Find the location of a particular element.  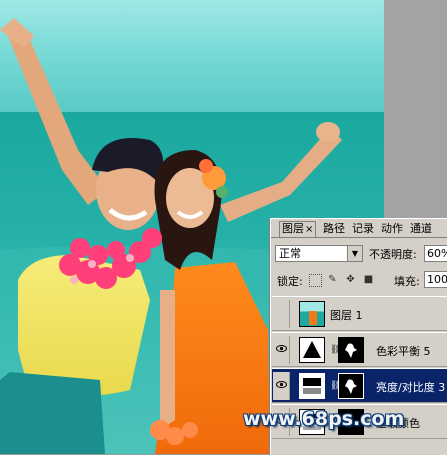

lock-fill-row: 锁定: ✎ ✥ ■ 填充: 100% is located at coordinates (361, 280).